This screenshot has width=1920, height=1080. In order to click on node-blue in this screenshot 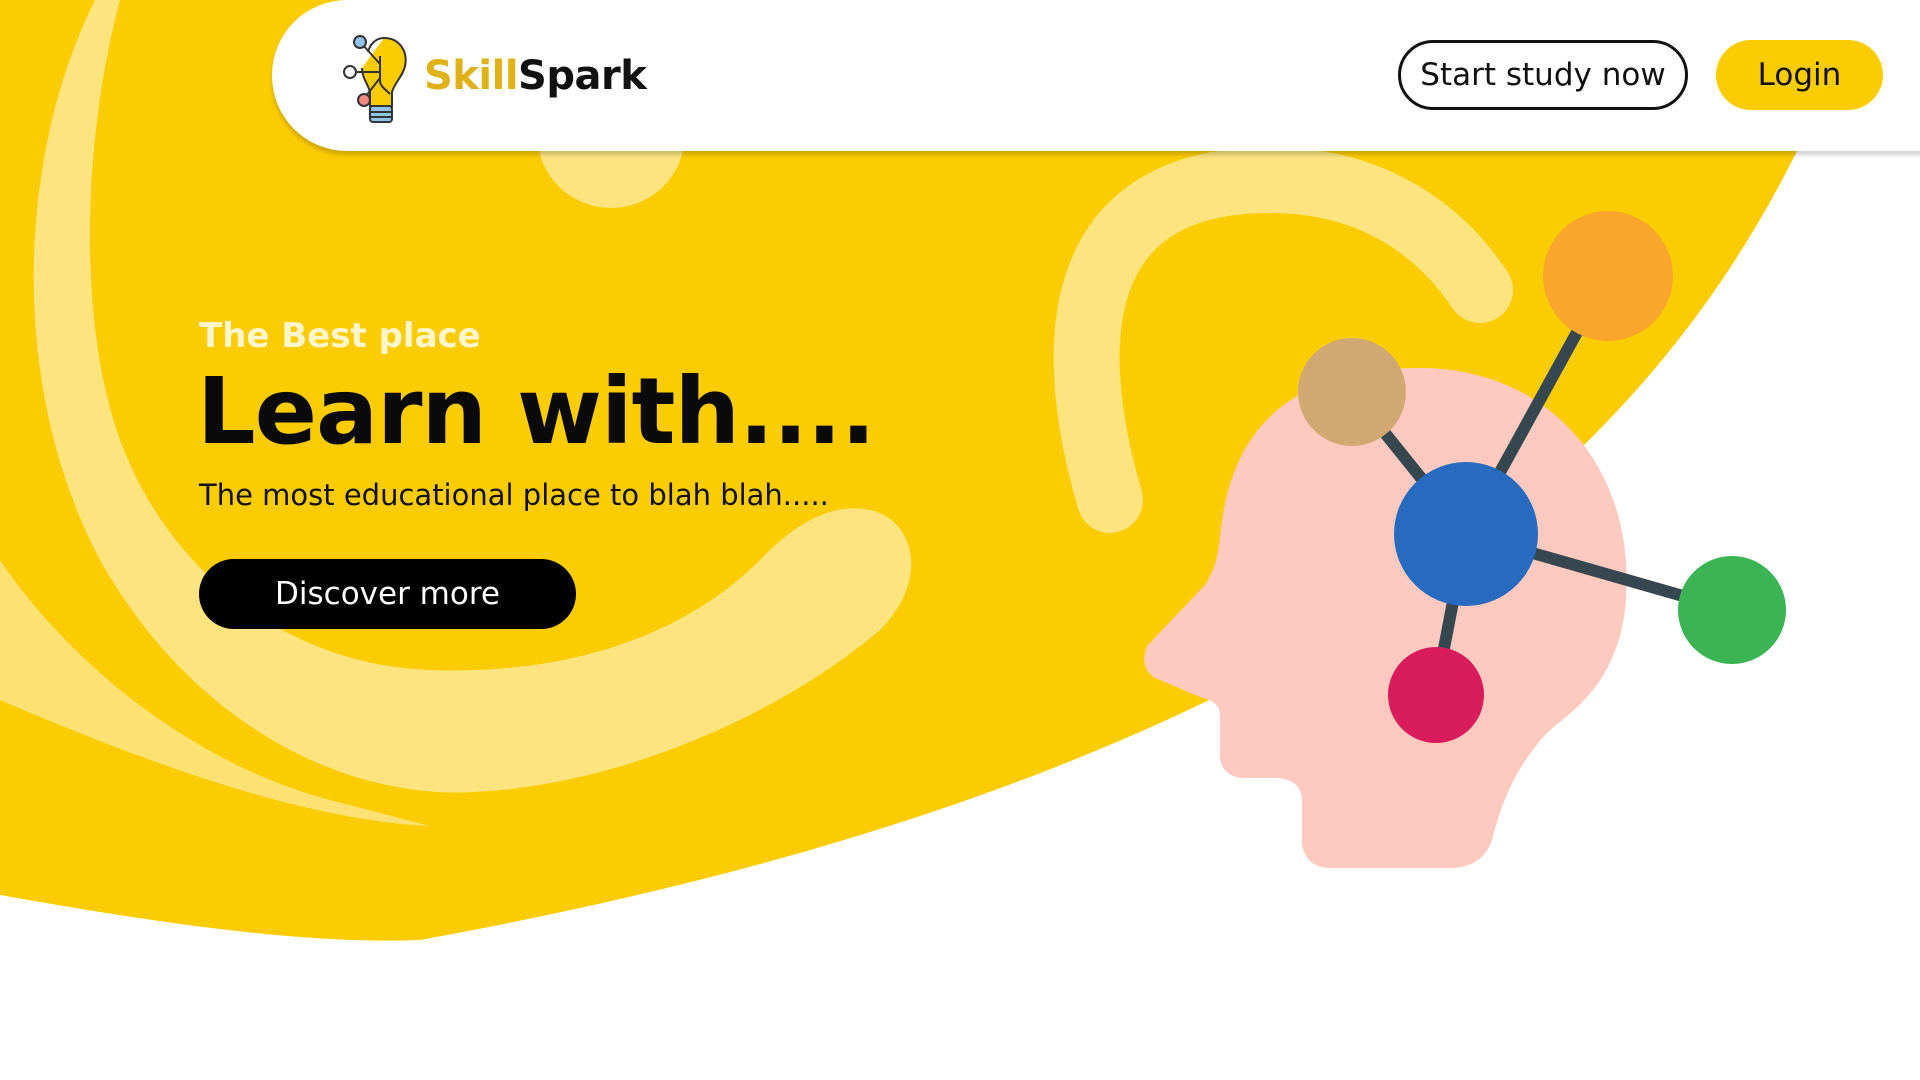, I will do `click(1466, 534)`.